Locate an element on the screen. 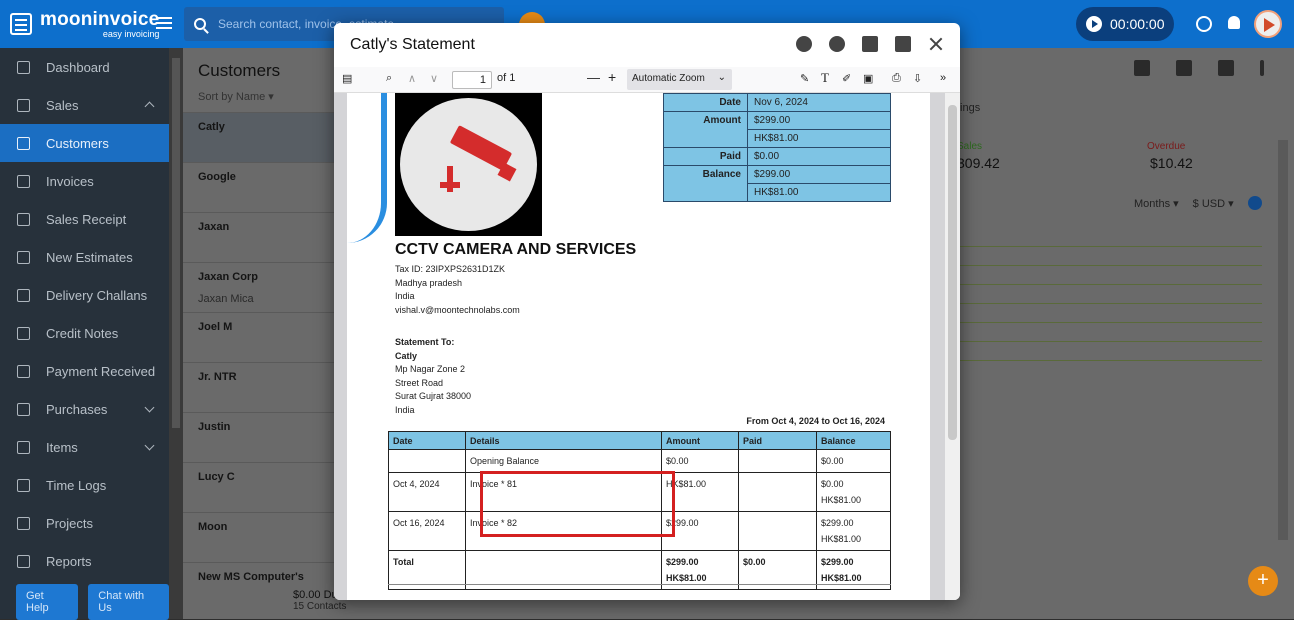 The width and height of the screenshot is (1294, 620). credit-note-icon is located at coordinates (23, 333).